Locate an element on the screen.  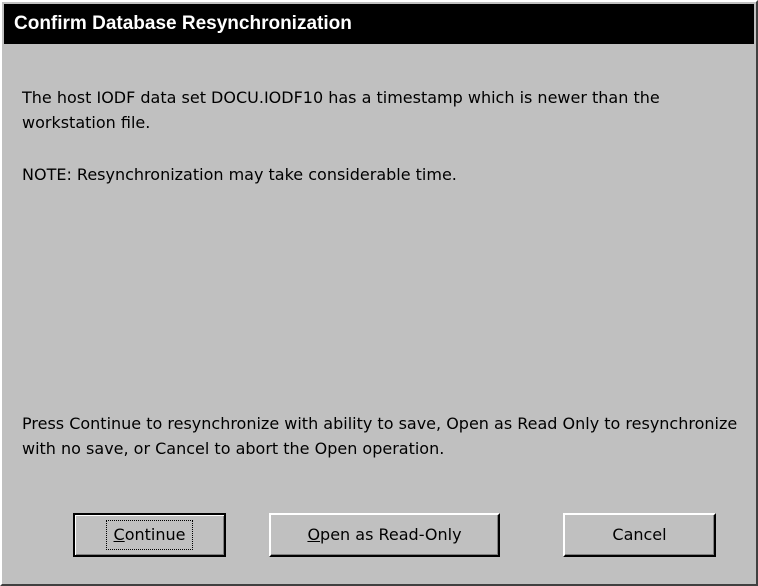
open-read-only-button: Open as Read-Only is located at coordinates (384, 535).